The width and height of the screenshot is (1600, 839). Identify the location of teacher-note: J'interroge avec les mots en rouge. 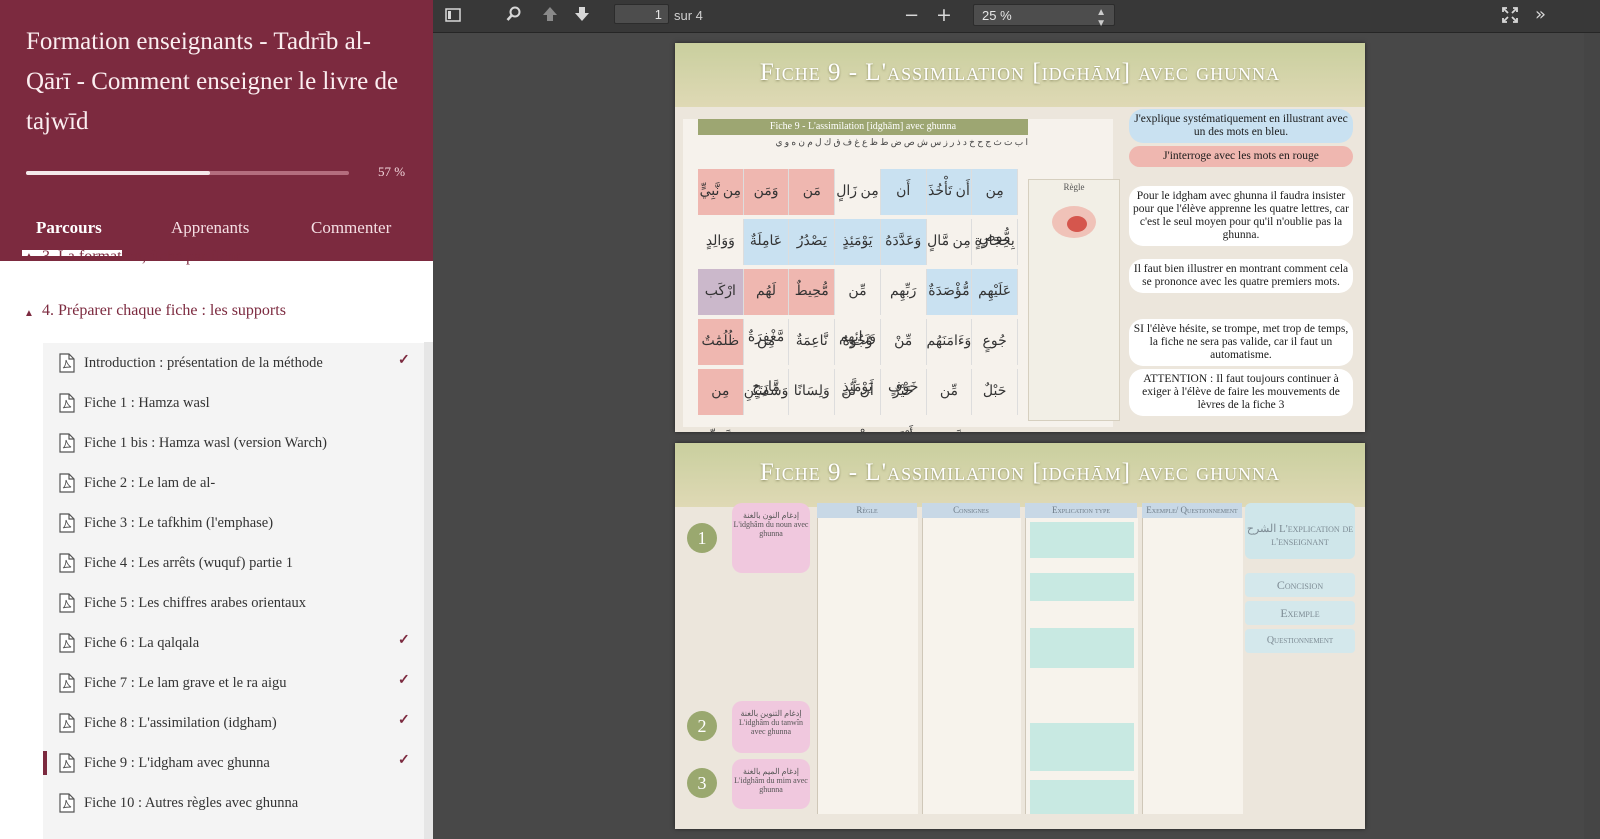
(1241, 156).